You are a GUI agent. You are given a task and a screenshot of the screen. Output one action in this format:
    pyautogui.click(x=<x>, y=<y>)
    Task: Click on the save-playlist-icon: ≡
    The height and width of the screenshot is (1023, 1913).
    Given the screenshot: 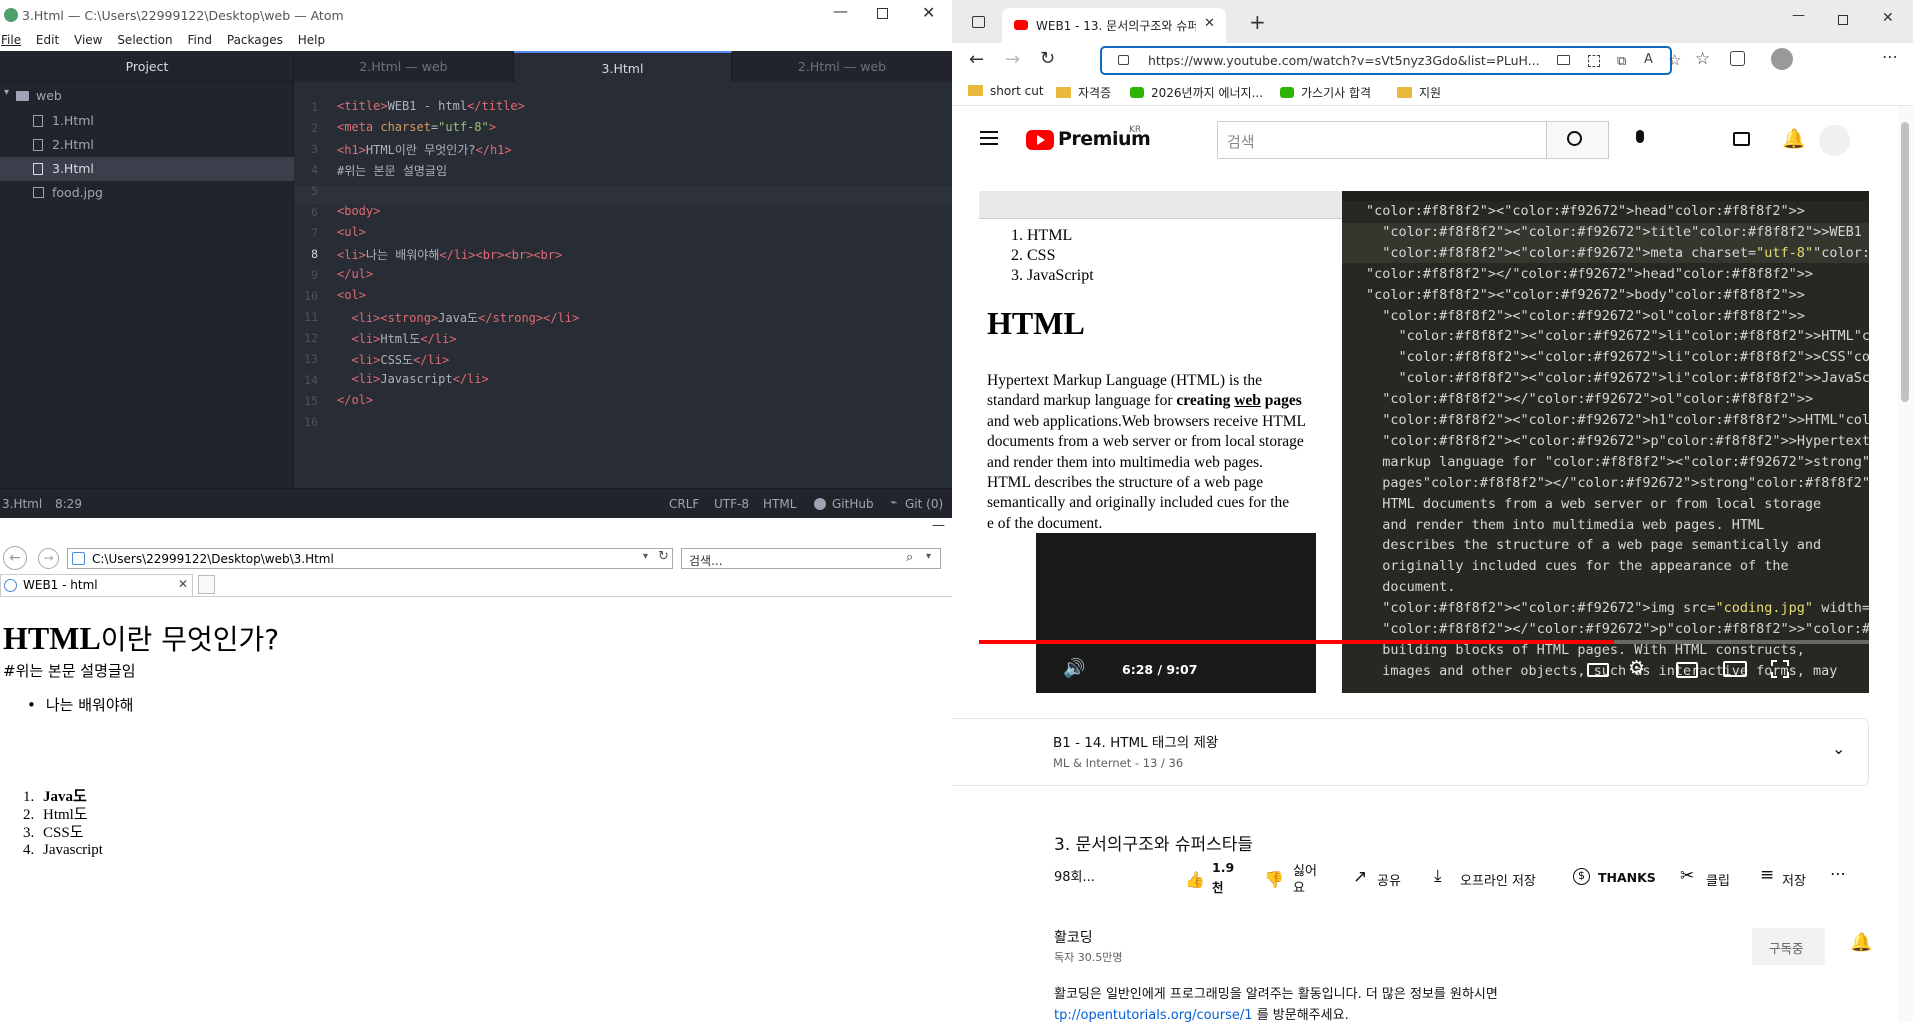 What is the action you would take?
    pyautogui.click(x=1767, y=875)
    